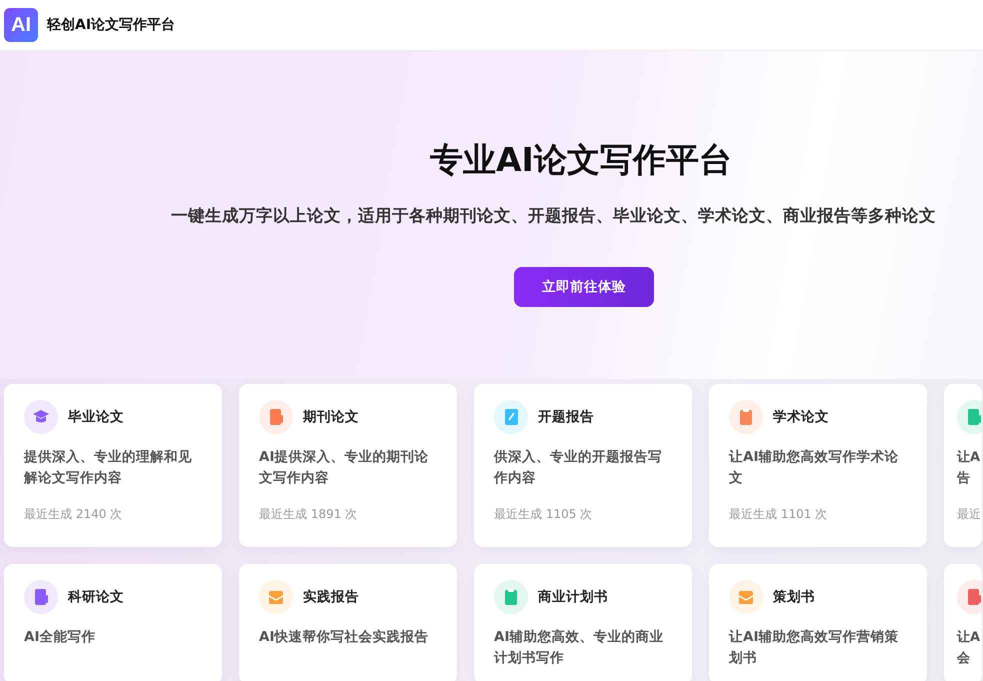  Describe the element at coordinates (108, 468) in the screenshot. I see `card-description: 提供深入、专业的理解和见解论文写作内容` at that location.